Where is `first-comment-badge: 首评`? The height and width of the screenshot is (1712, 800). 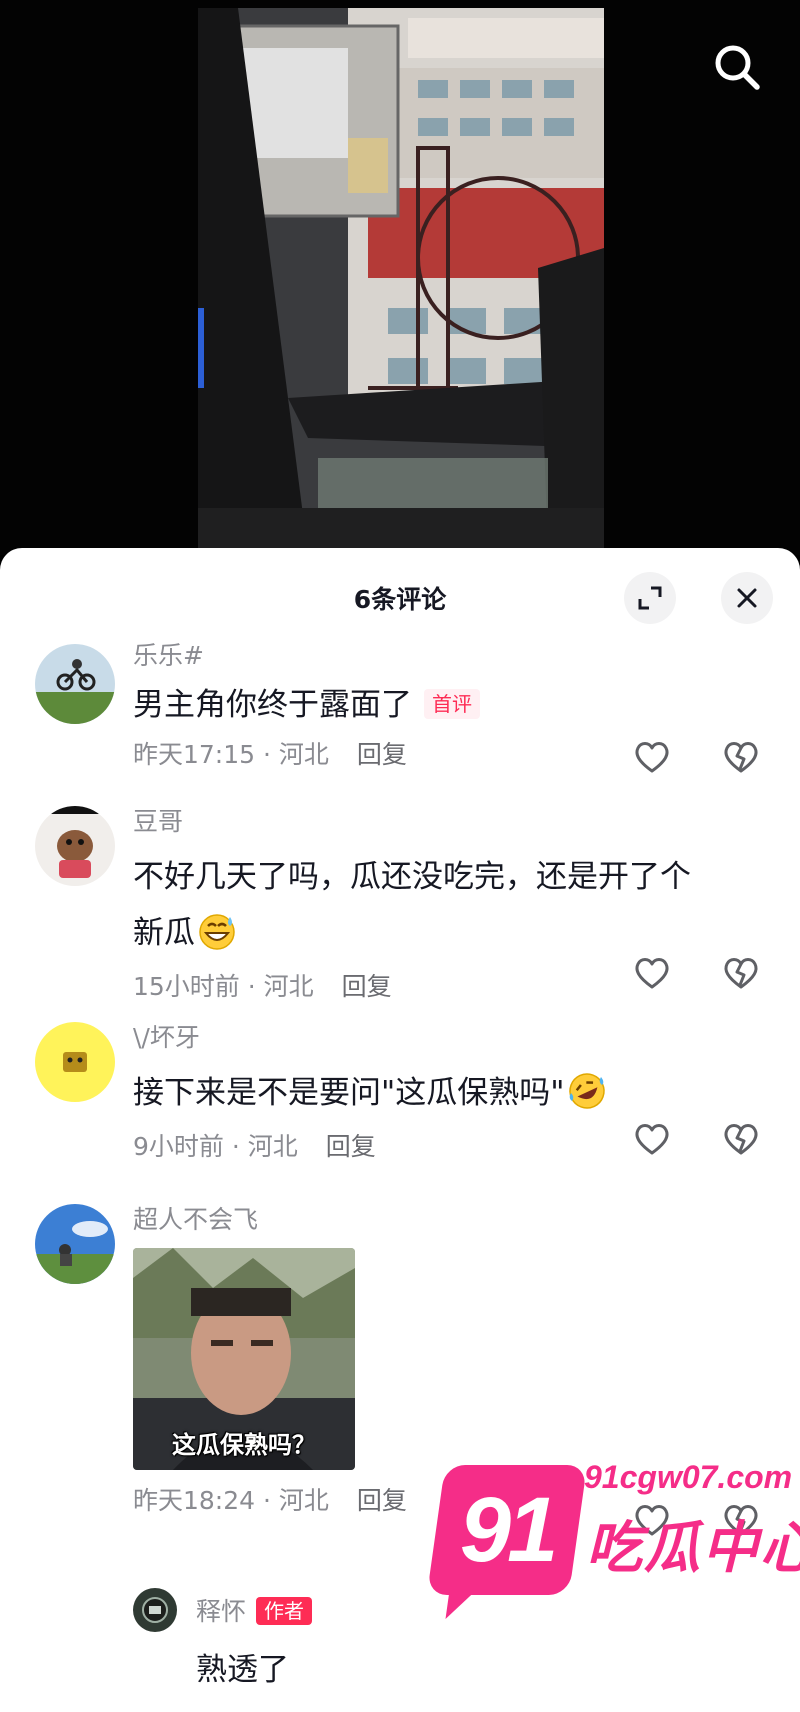
first-comment-badge: 首评 is located at coordinates (452, 704).